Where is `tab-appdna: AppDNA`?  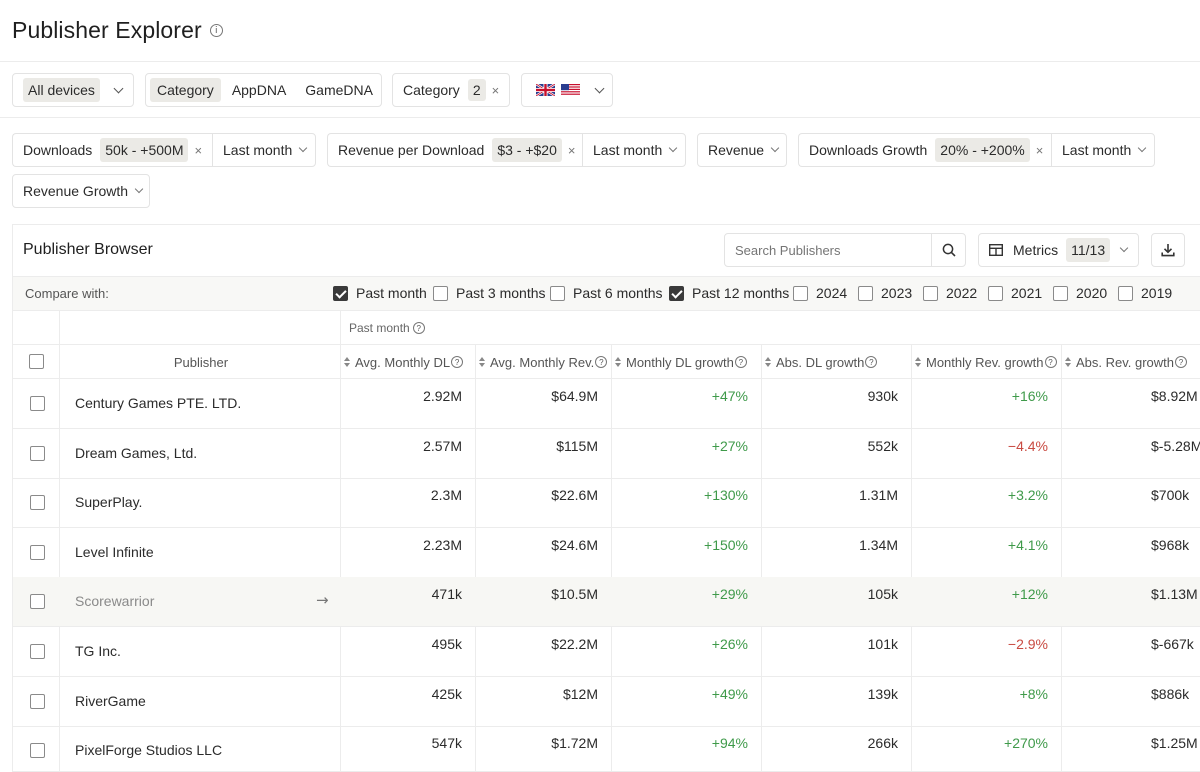 tab-appdna: AppDNA is located at coordinates (259, 90).